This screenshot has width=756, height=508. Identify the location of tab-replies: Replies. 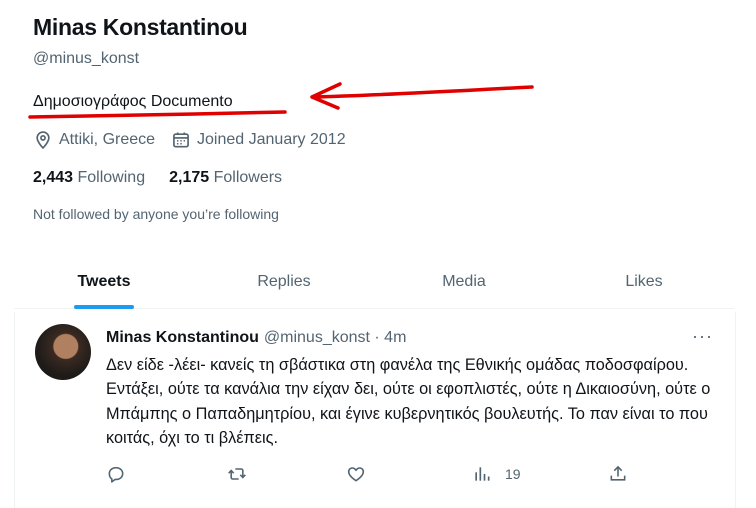
(284, 281).